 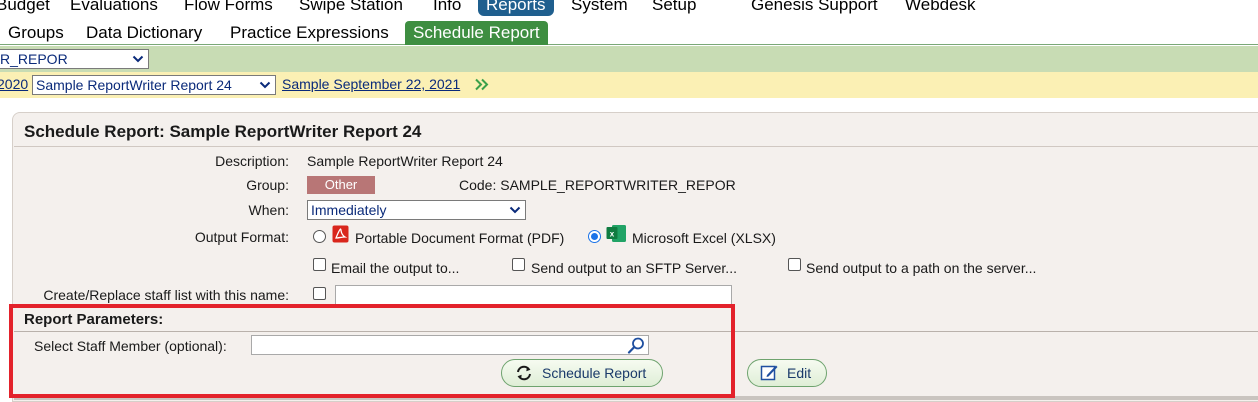 What do you see at coordinates (309, 33) in the screenshot?
I see `tab-practice-expressions: Practice Expressions` at bounding box center [309, 33].